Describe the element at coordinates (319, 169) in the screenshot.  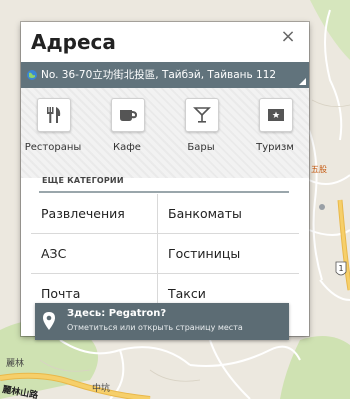
I see `map-label-wugu: 五股` at that location.